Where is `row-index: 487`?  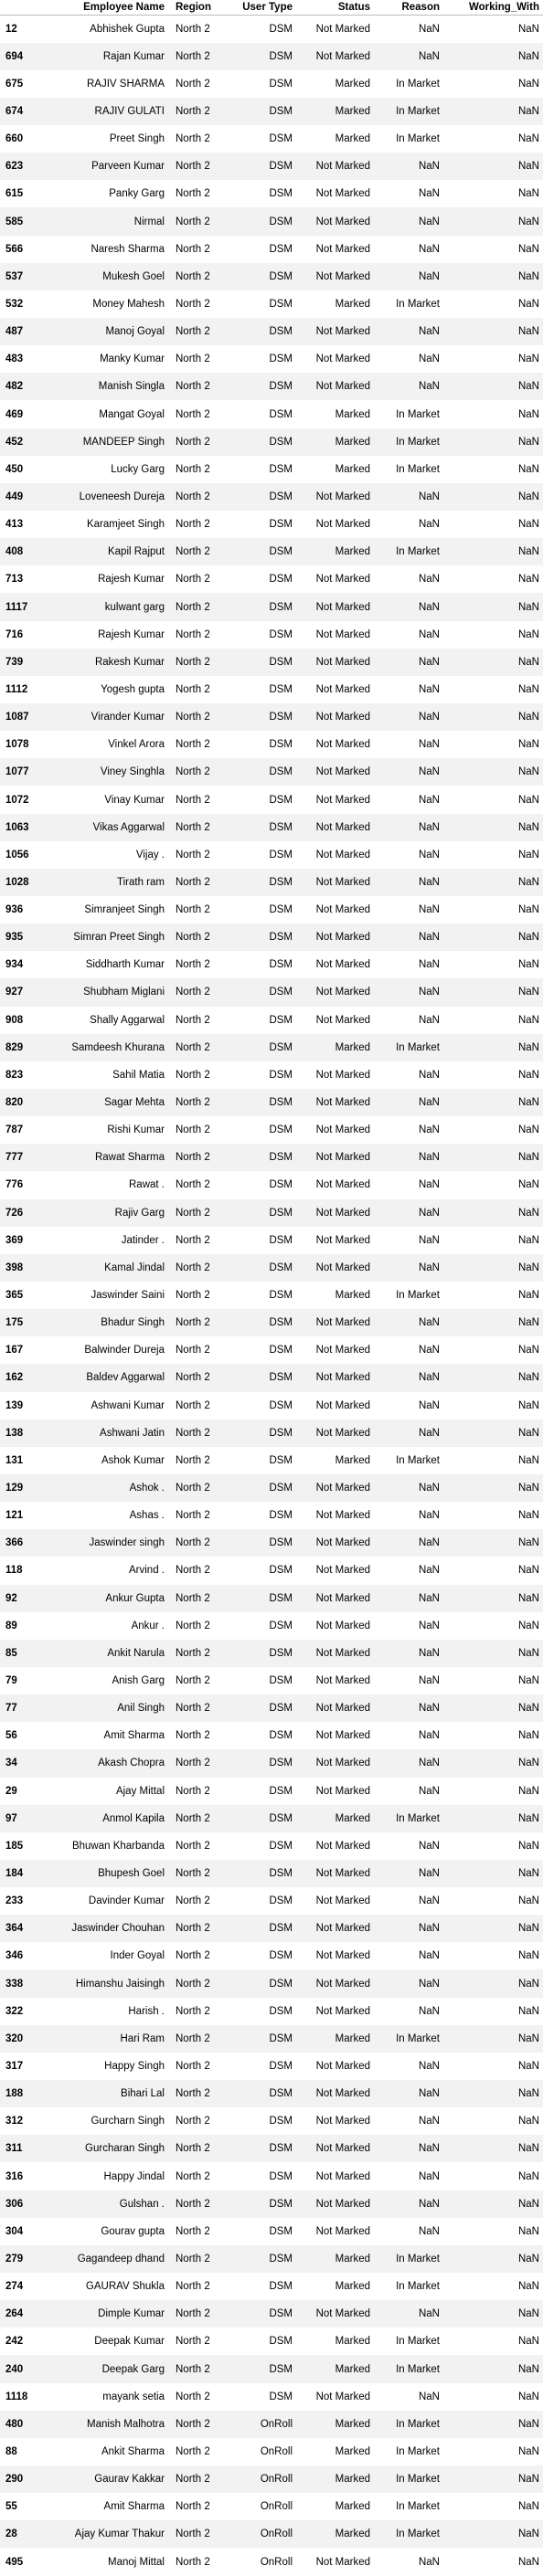 row-index: 487 is located at coordinates (15, 332).